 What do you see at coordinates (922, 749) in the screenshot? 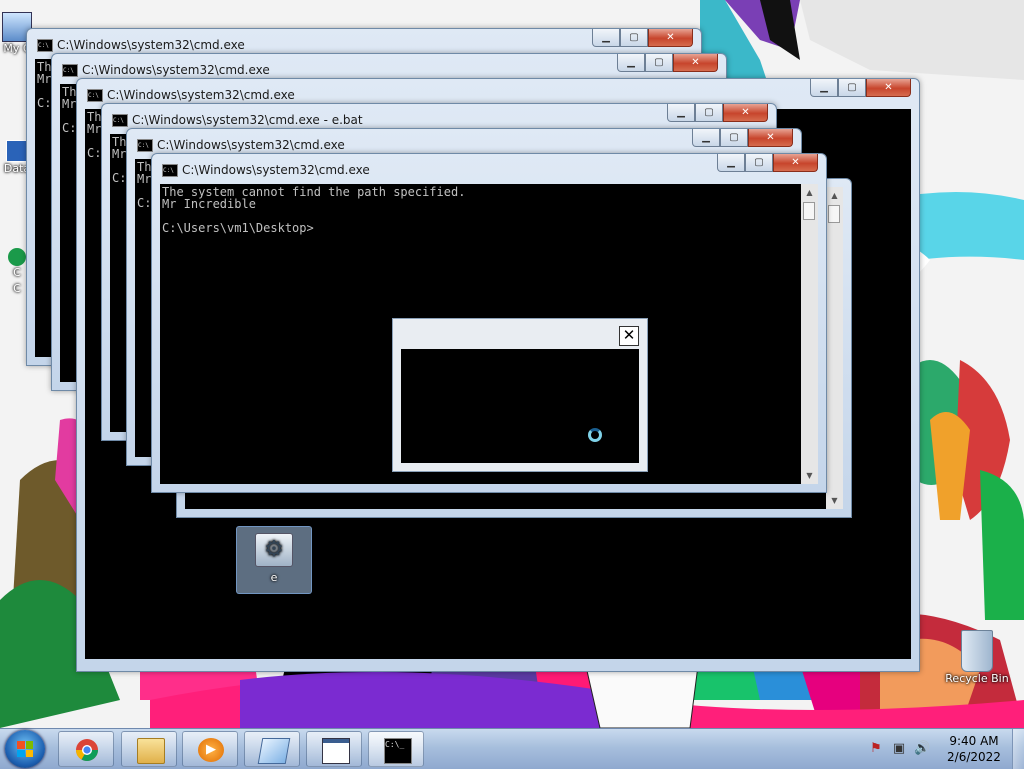
I see `volume-icon: 🔊` at bounding box center [922, 749].